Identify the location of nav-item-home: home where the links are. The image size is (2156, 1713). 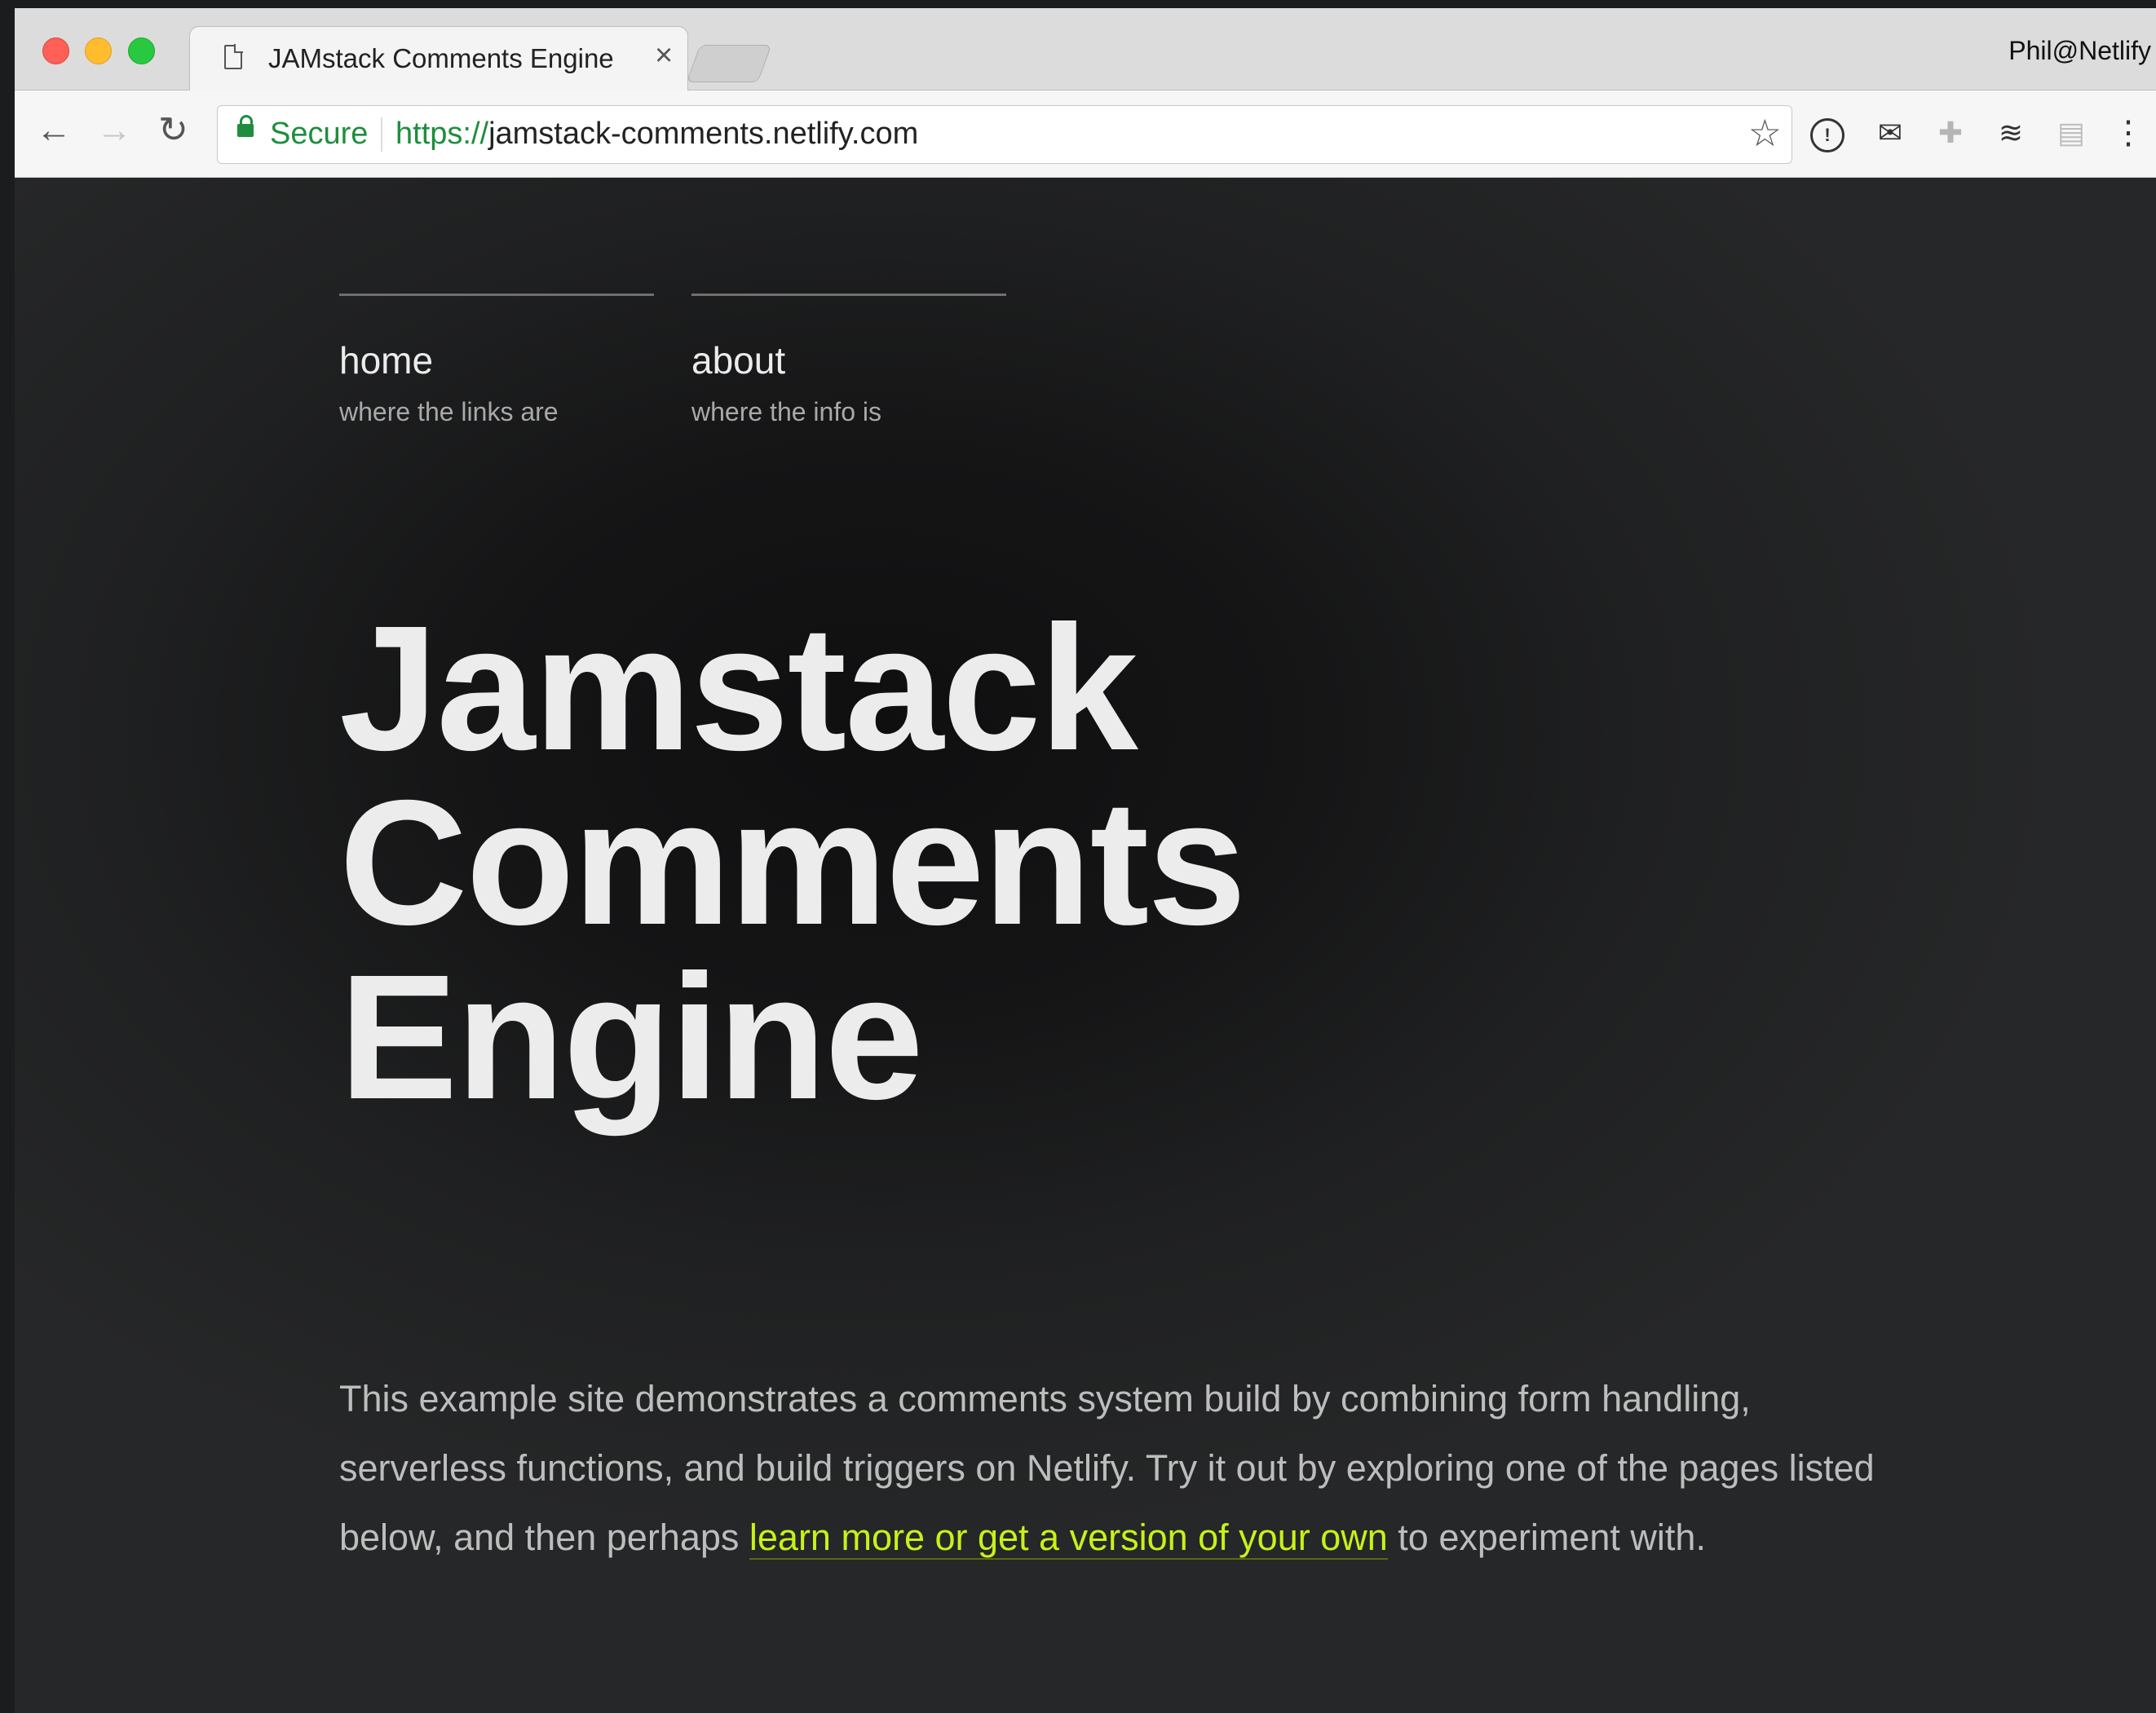
(496, 360).